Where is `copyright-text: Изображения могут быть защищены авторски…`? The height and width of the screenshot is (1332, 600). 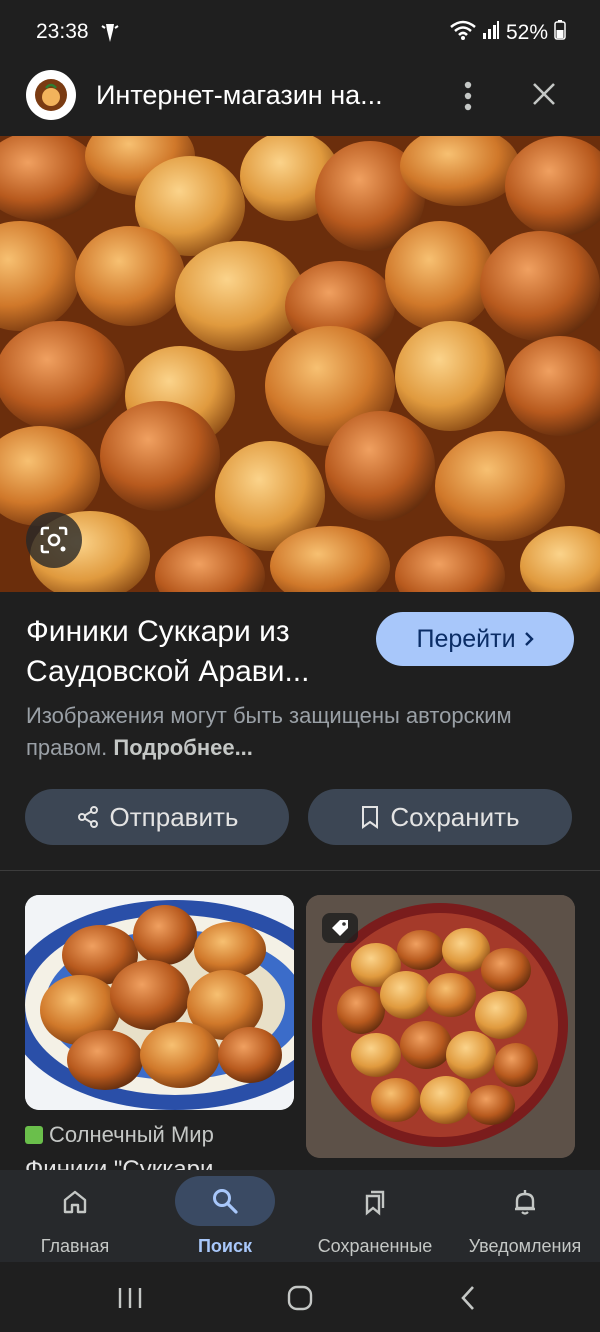
copyright-text: Изображения могут быть защищены авторски… is located at coordinates (269, 731).